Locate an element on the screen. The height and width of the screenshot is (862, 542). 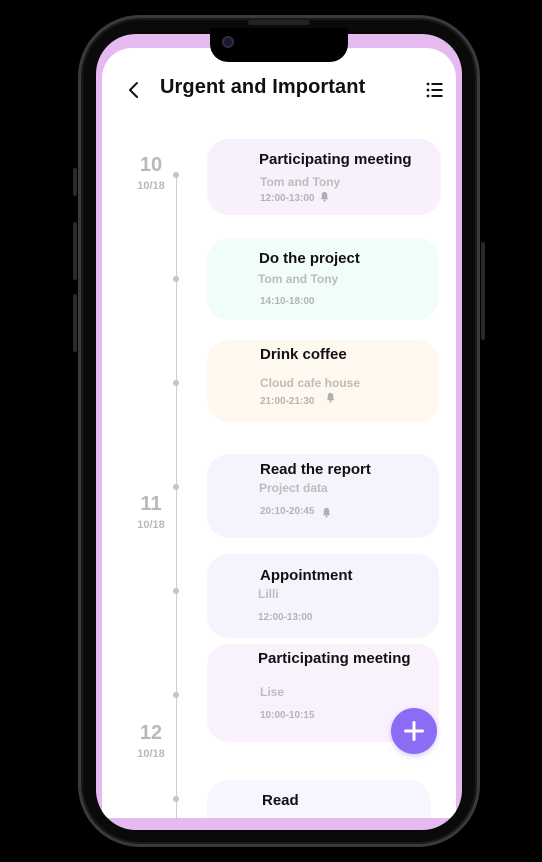
task-card: Appointment Lilli 12:00-13:00 is located at coordinates (323, 596).